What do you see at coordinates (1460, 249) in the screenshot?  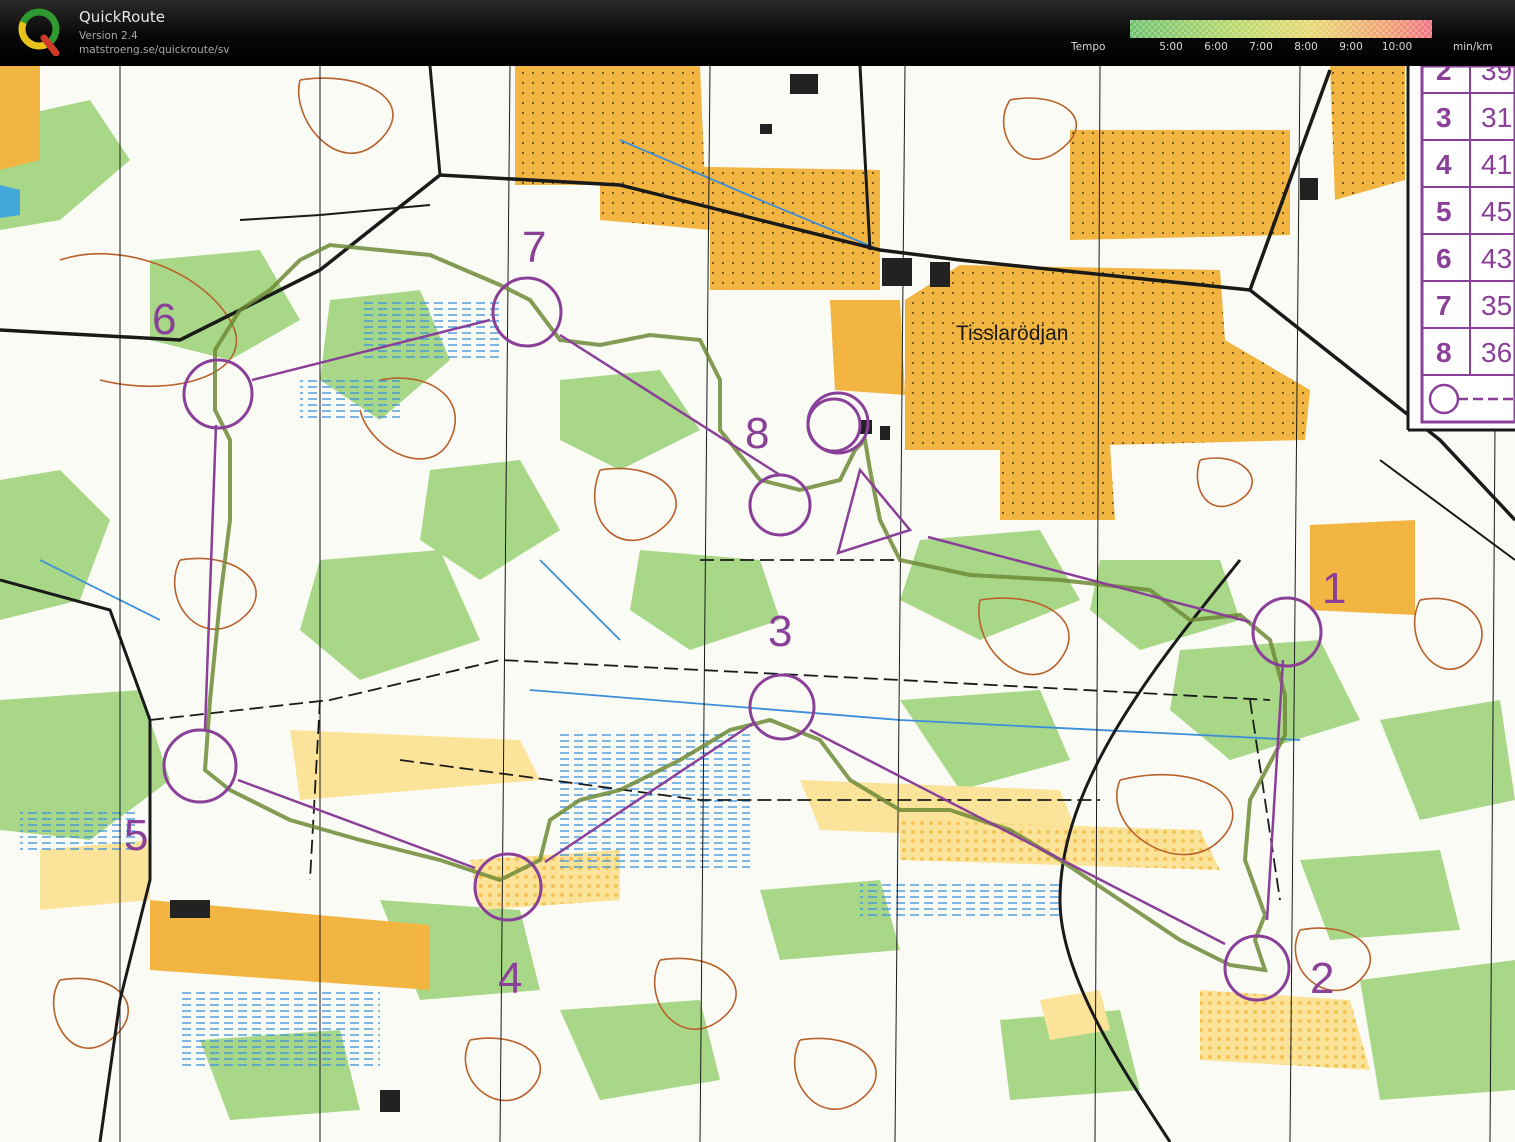 I see `control-description-table: 2 39 3 31 4 41 5 45 6 43 7 35 8 36` at bounding box center [1460, 249].